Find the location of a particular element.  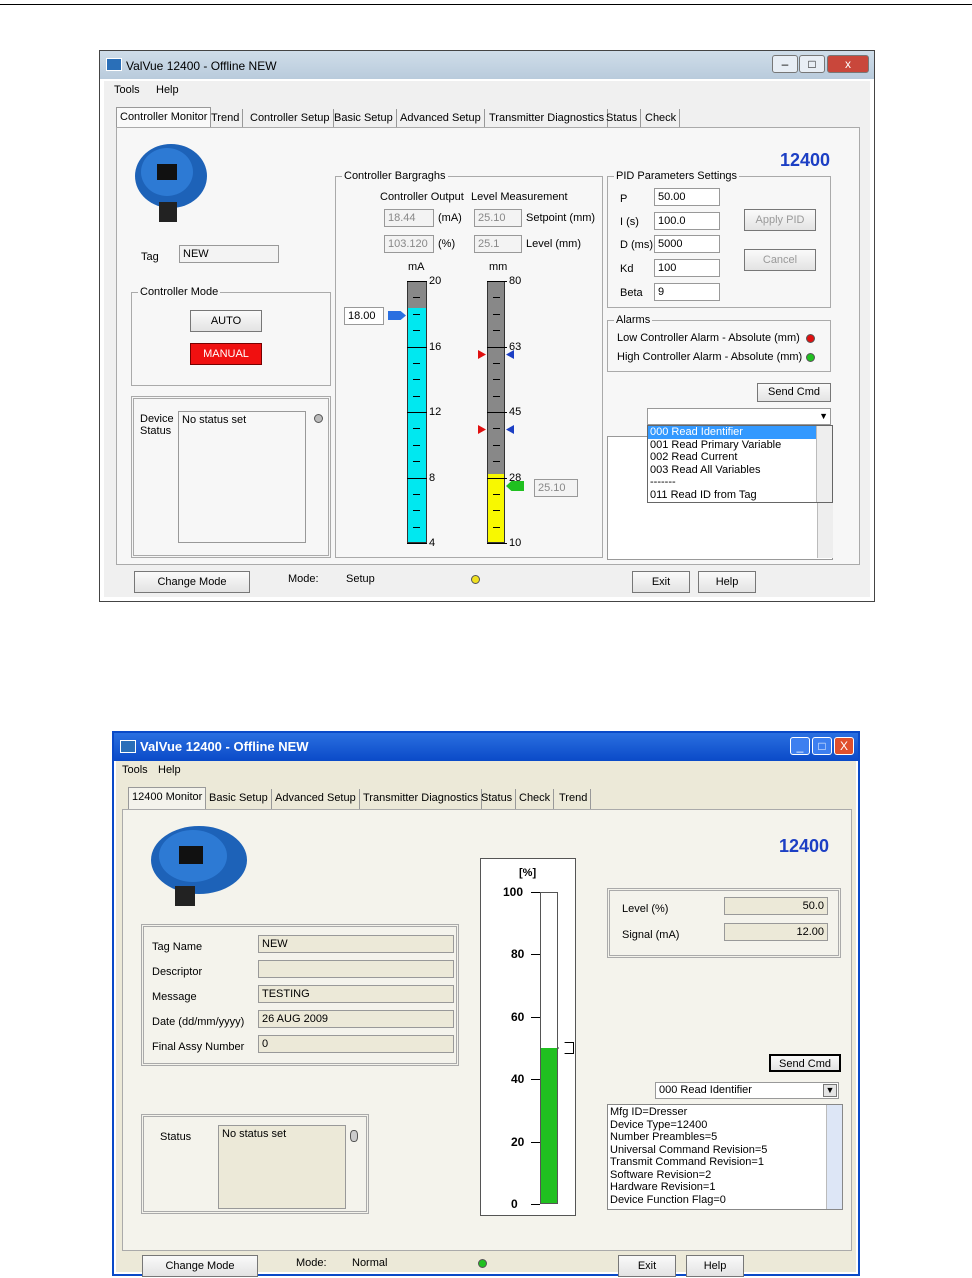

command-option: 001 Read Primary Variable is located at coordinates (740, 445).